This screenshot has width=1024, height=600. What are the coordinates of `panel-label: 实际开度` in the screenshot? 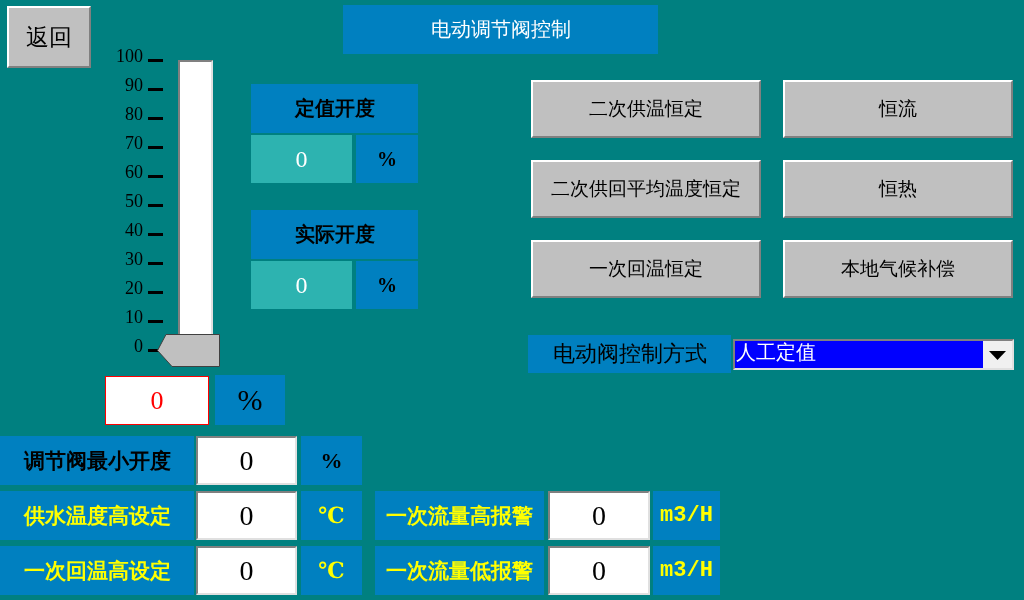 It's located at (334, 234).